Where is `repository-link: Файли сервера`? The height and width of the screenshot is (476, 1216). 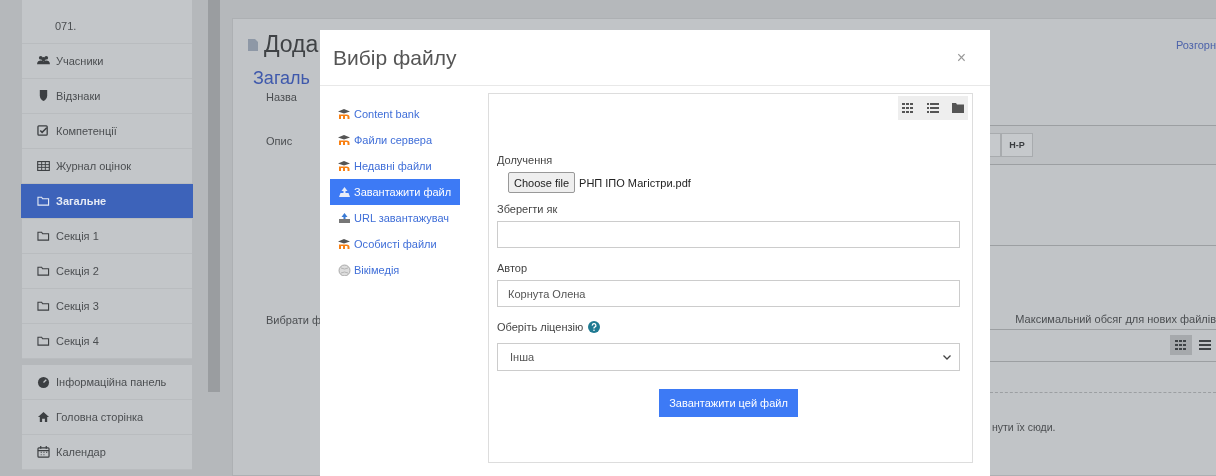
repository-link: Файли сервера is located at coordinates (395, 140).